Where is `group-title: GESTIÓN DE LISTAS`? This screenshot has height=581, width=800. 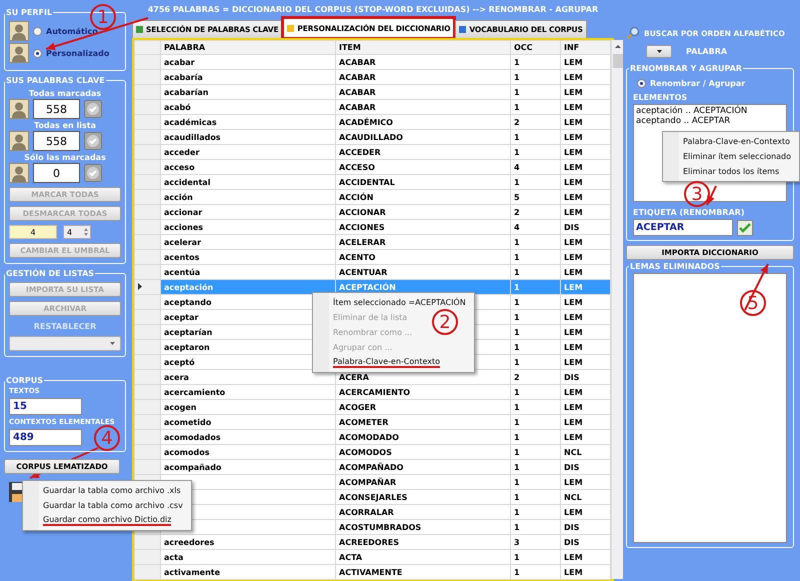 group-title: GESTIÓN DE LISTAS is located at coordinates (50, 273).